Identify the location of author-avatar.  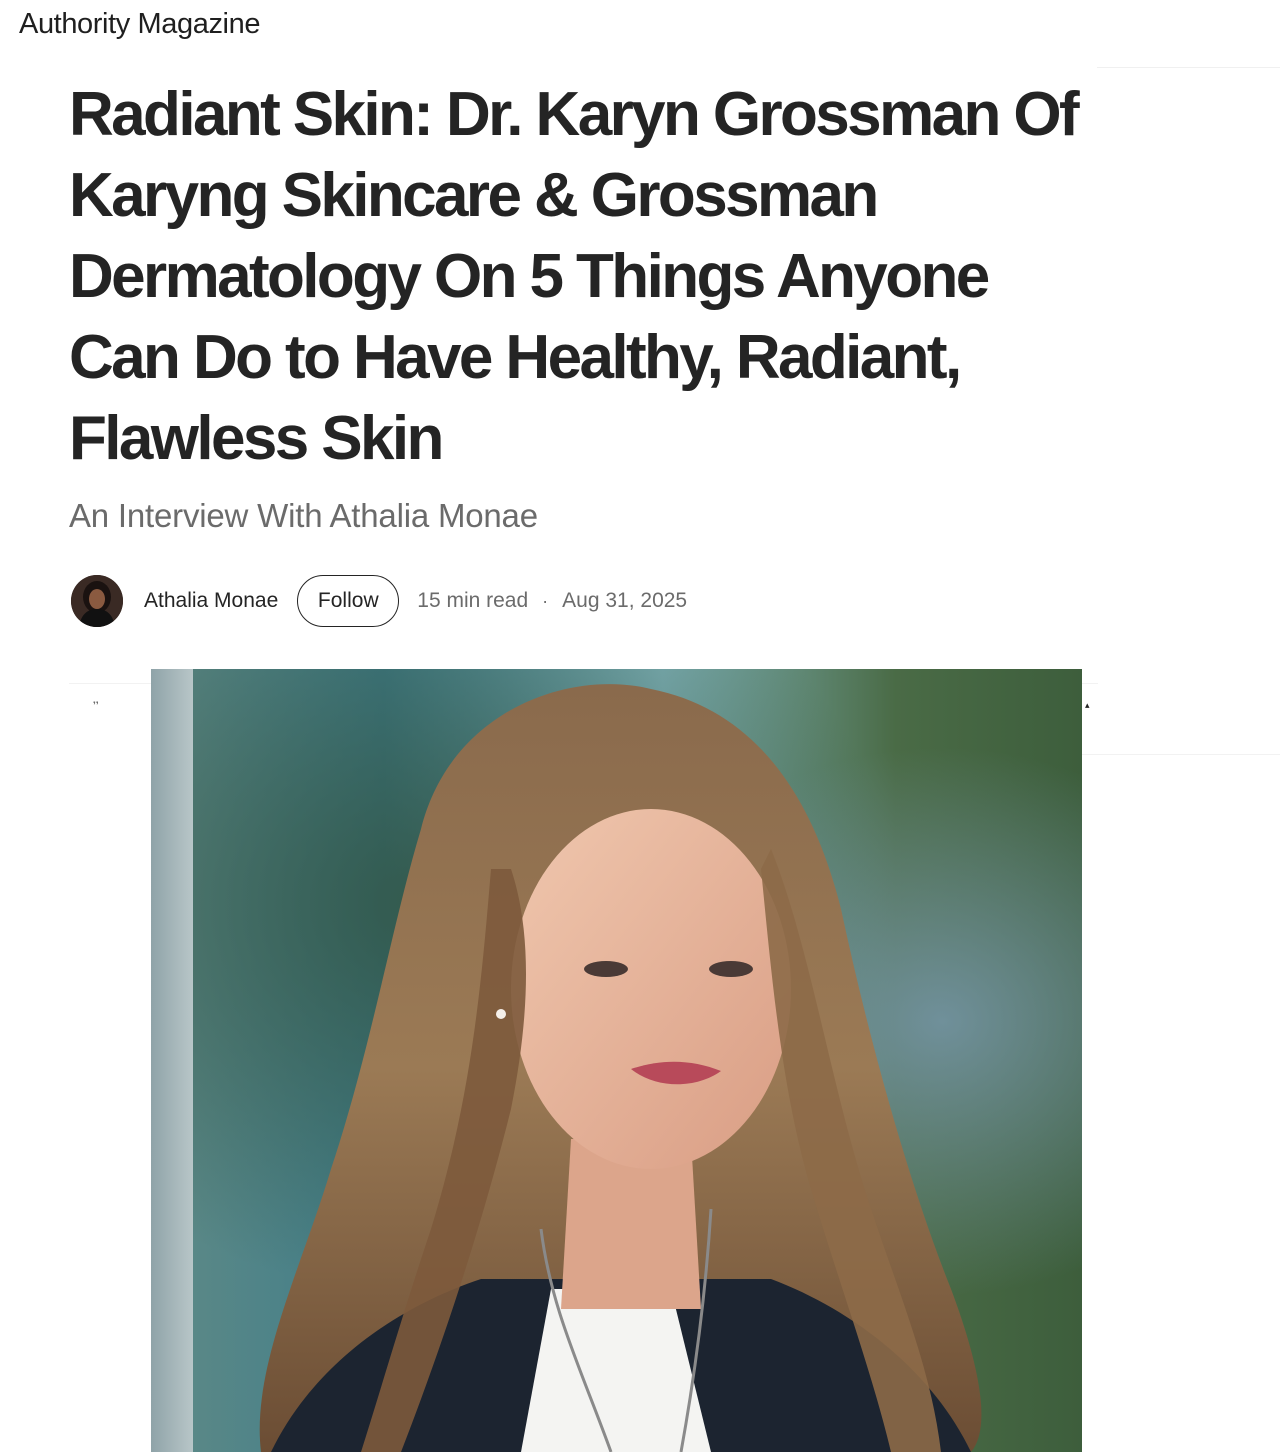
(97, 601).